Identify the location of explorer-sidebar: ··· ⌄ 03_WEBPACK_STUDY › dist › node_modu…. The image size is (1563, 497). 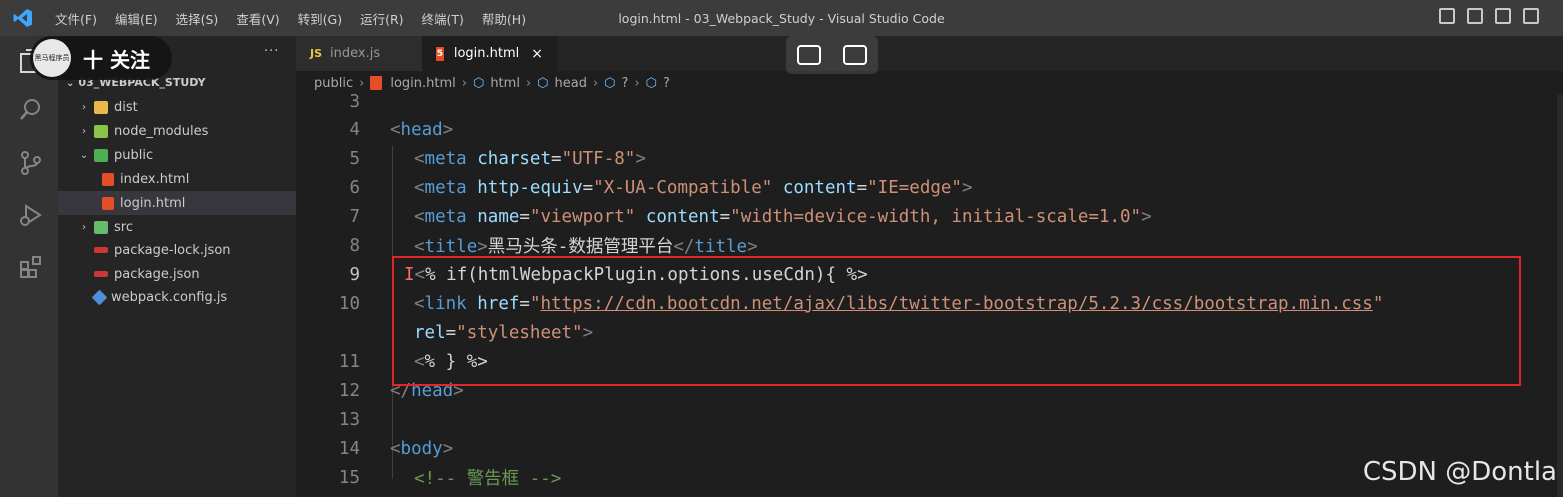
(177, 266).